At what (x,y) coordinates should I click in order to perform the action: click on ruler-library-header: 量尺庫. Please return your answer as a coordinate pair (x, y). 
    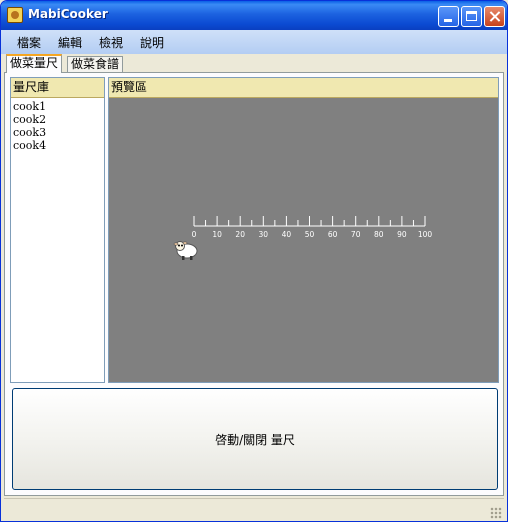
    Looking at the image, I should click on (57, 88).